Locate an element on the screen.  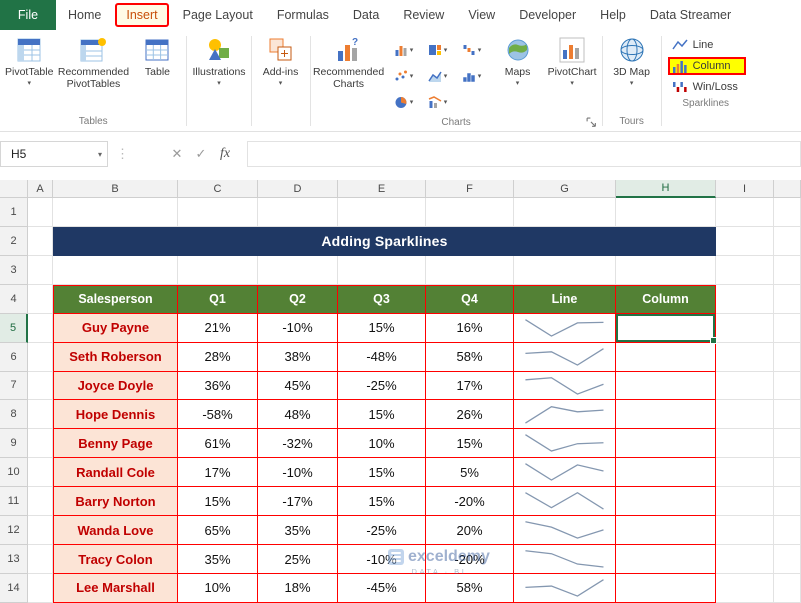
insert-column-chart-button: ▾ is located at coordinates (404, 50).